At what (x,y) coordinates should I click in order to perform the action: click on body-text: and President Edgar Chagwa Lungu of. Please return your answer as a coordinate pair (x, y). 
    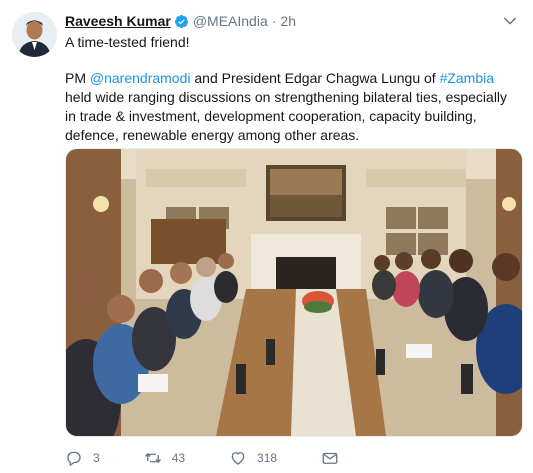
    Looking at the image, I should click on (315, 78).